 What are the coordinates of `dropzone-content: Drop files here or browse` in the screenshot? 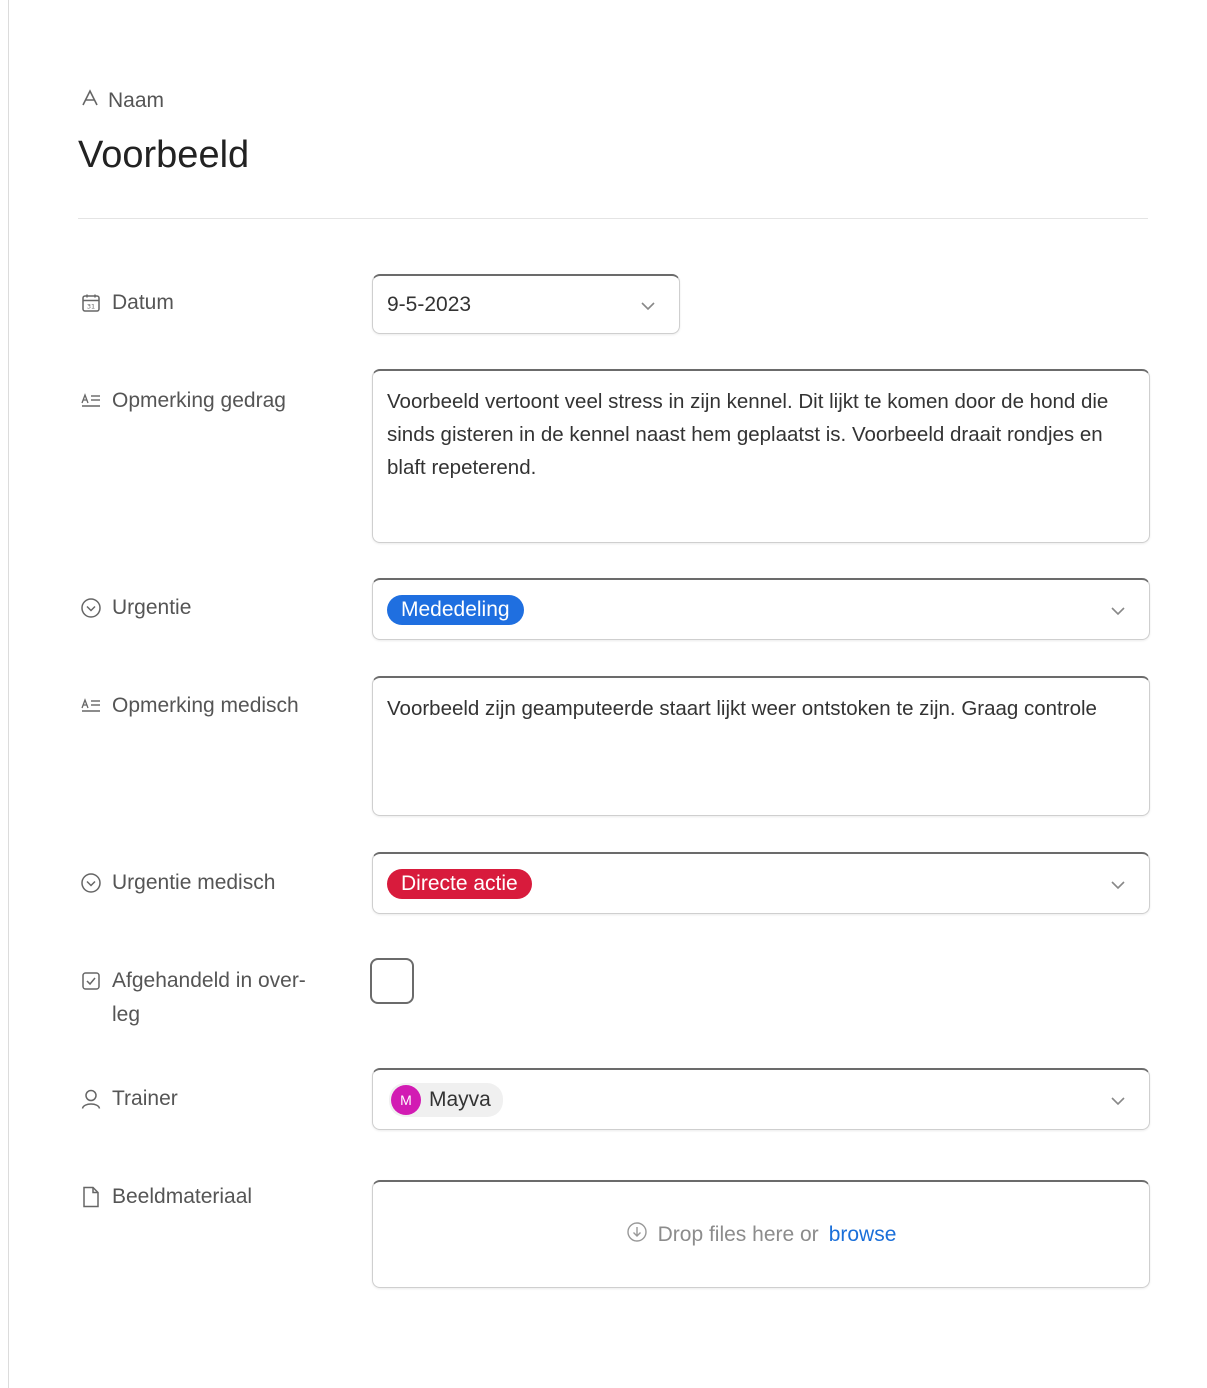 It's located at (761, 1234).